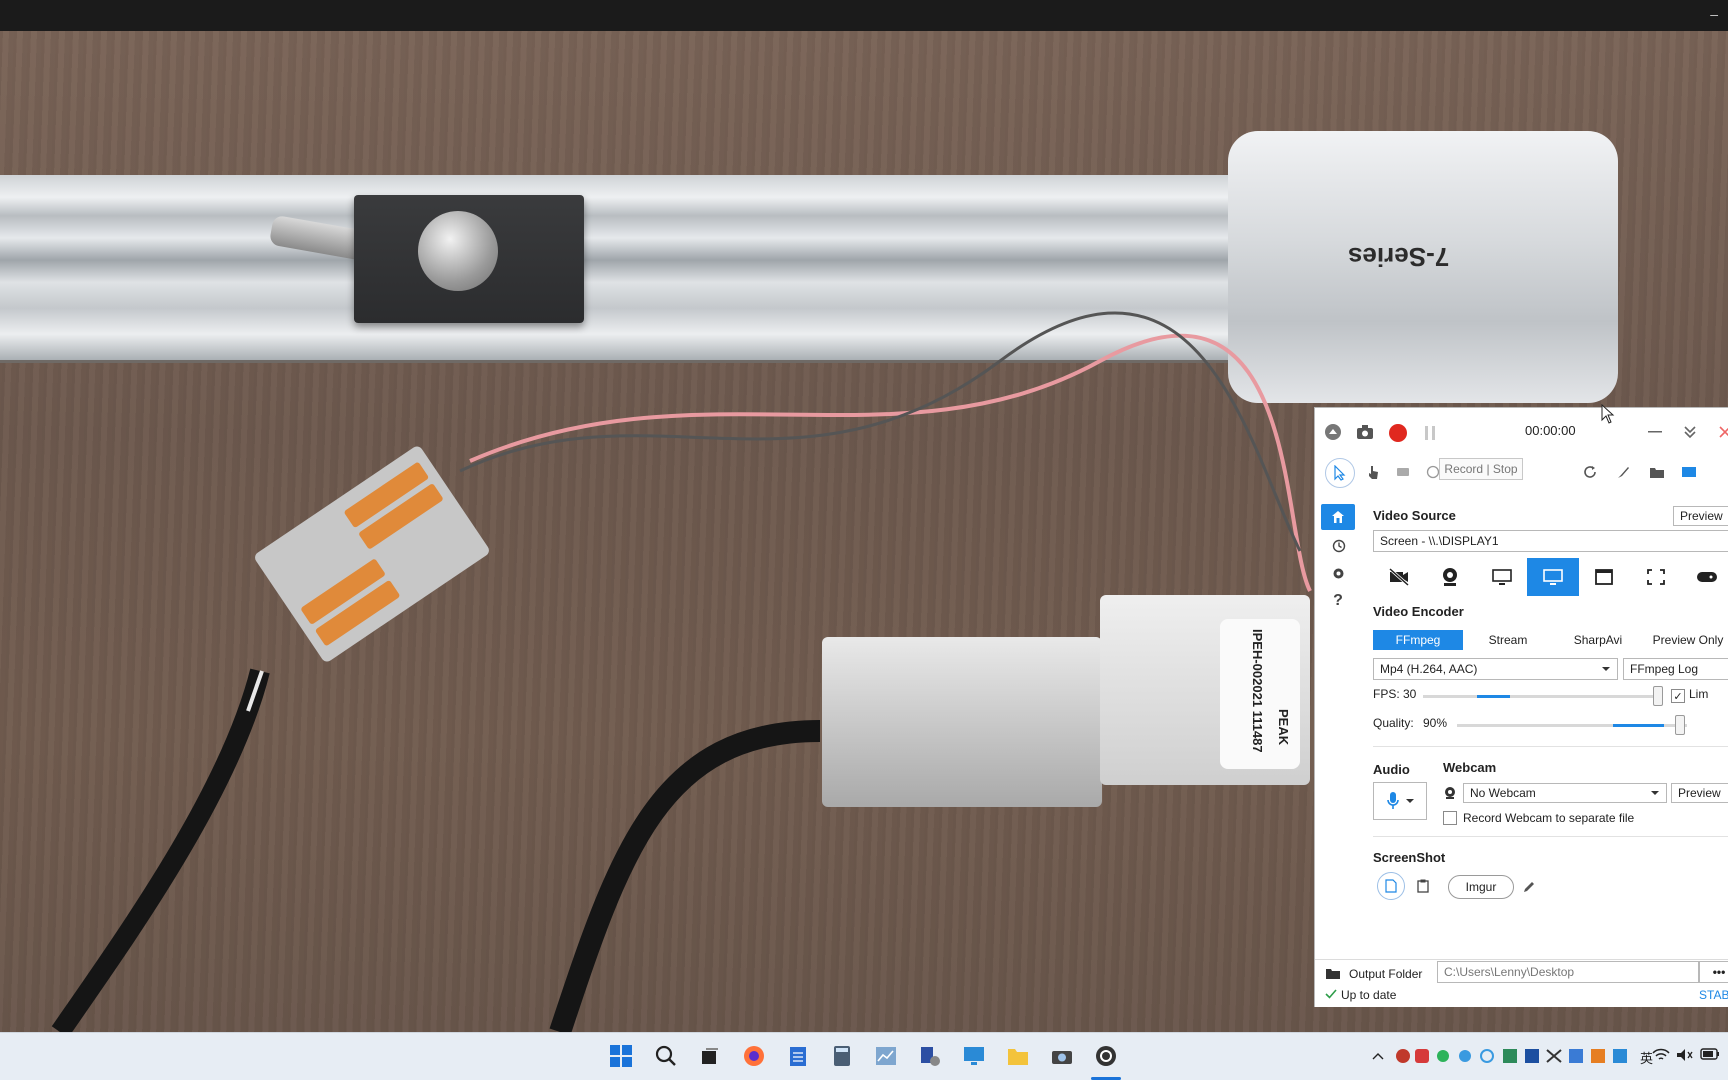 Image resolution: width=1728 pixels, height=1080 pixels. Describe the element at coordinates (842, 1056) in the screenshot. I see `calculator-button` at that location.